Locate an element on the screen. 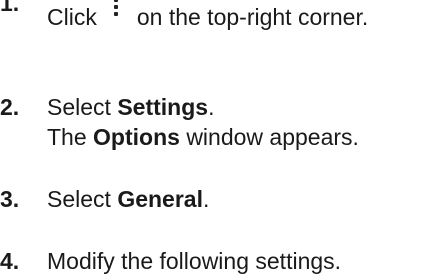 The image size is (431, 276). step-line2-suffix: window appears. is located at coordinates (272, 137).